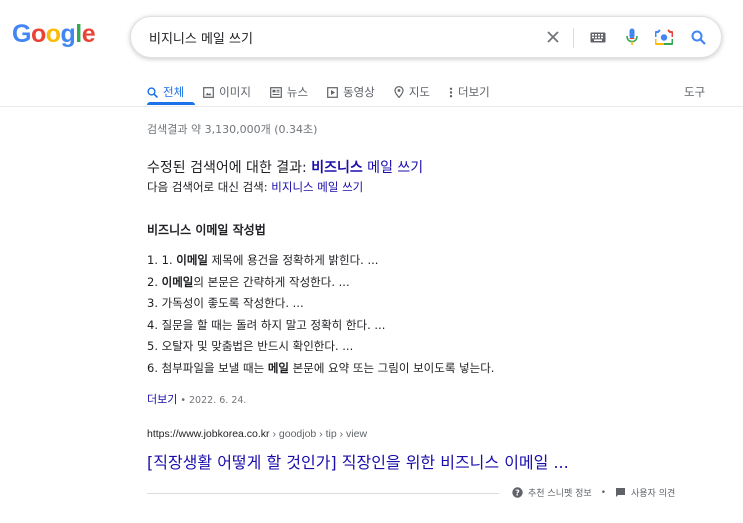  I want to click on corrected-rest: 메일 쓰기, so click(393, 168).